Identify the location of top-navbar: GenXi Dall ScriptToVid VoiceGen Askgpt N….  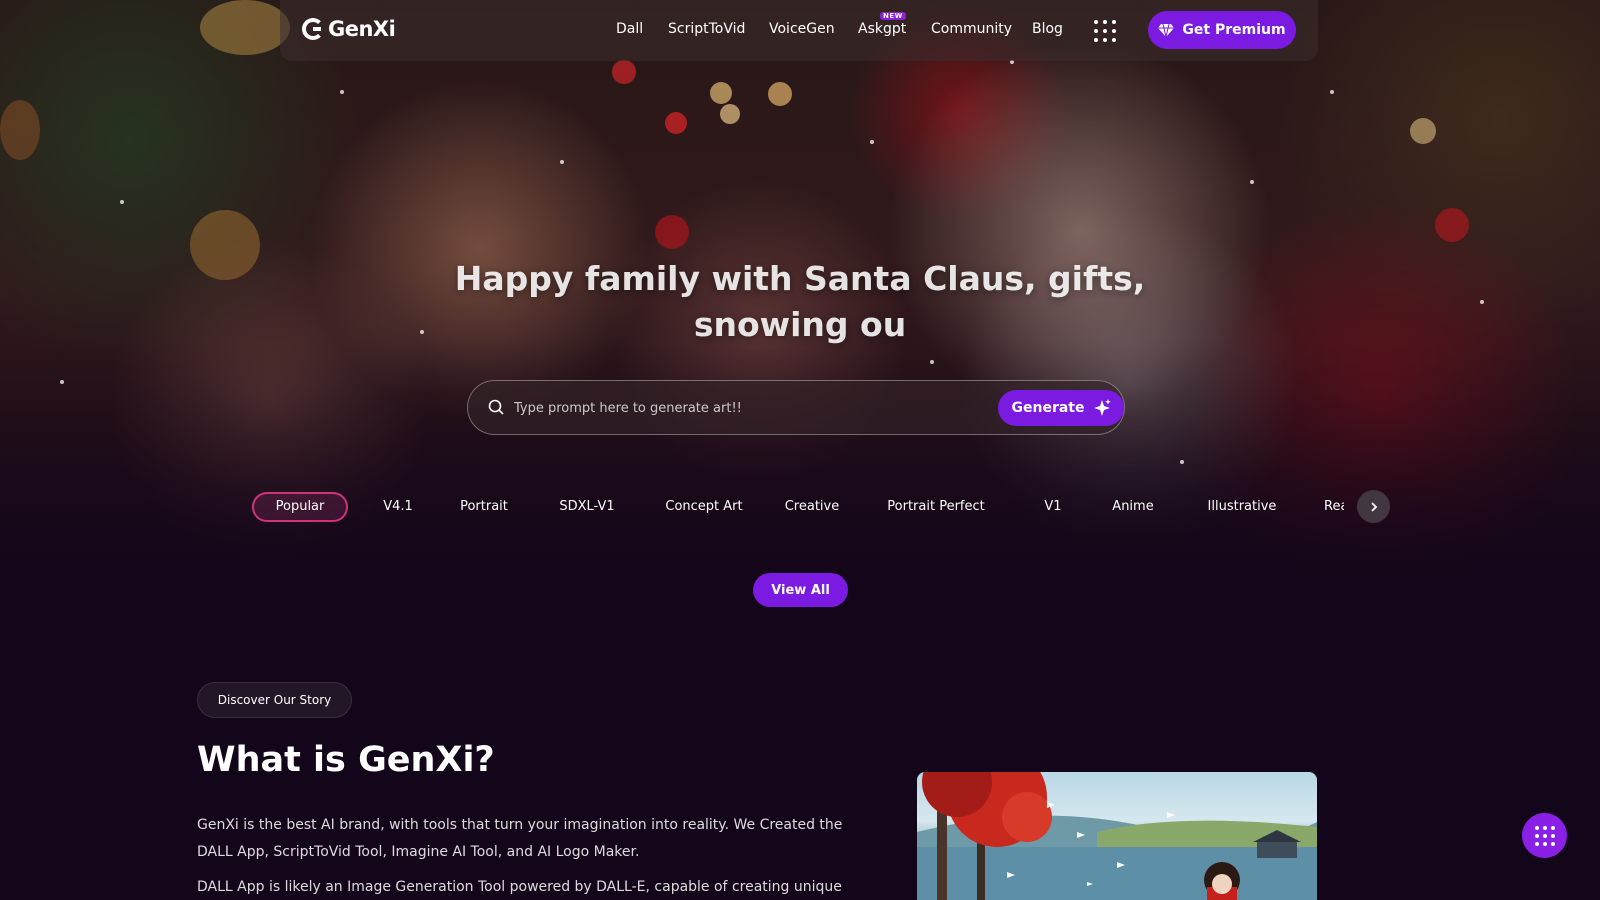
(799, 30).